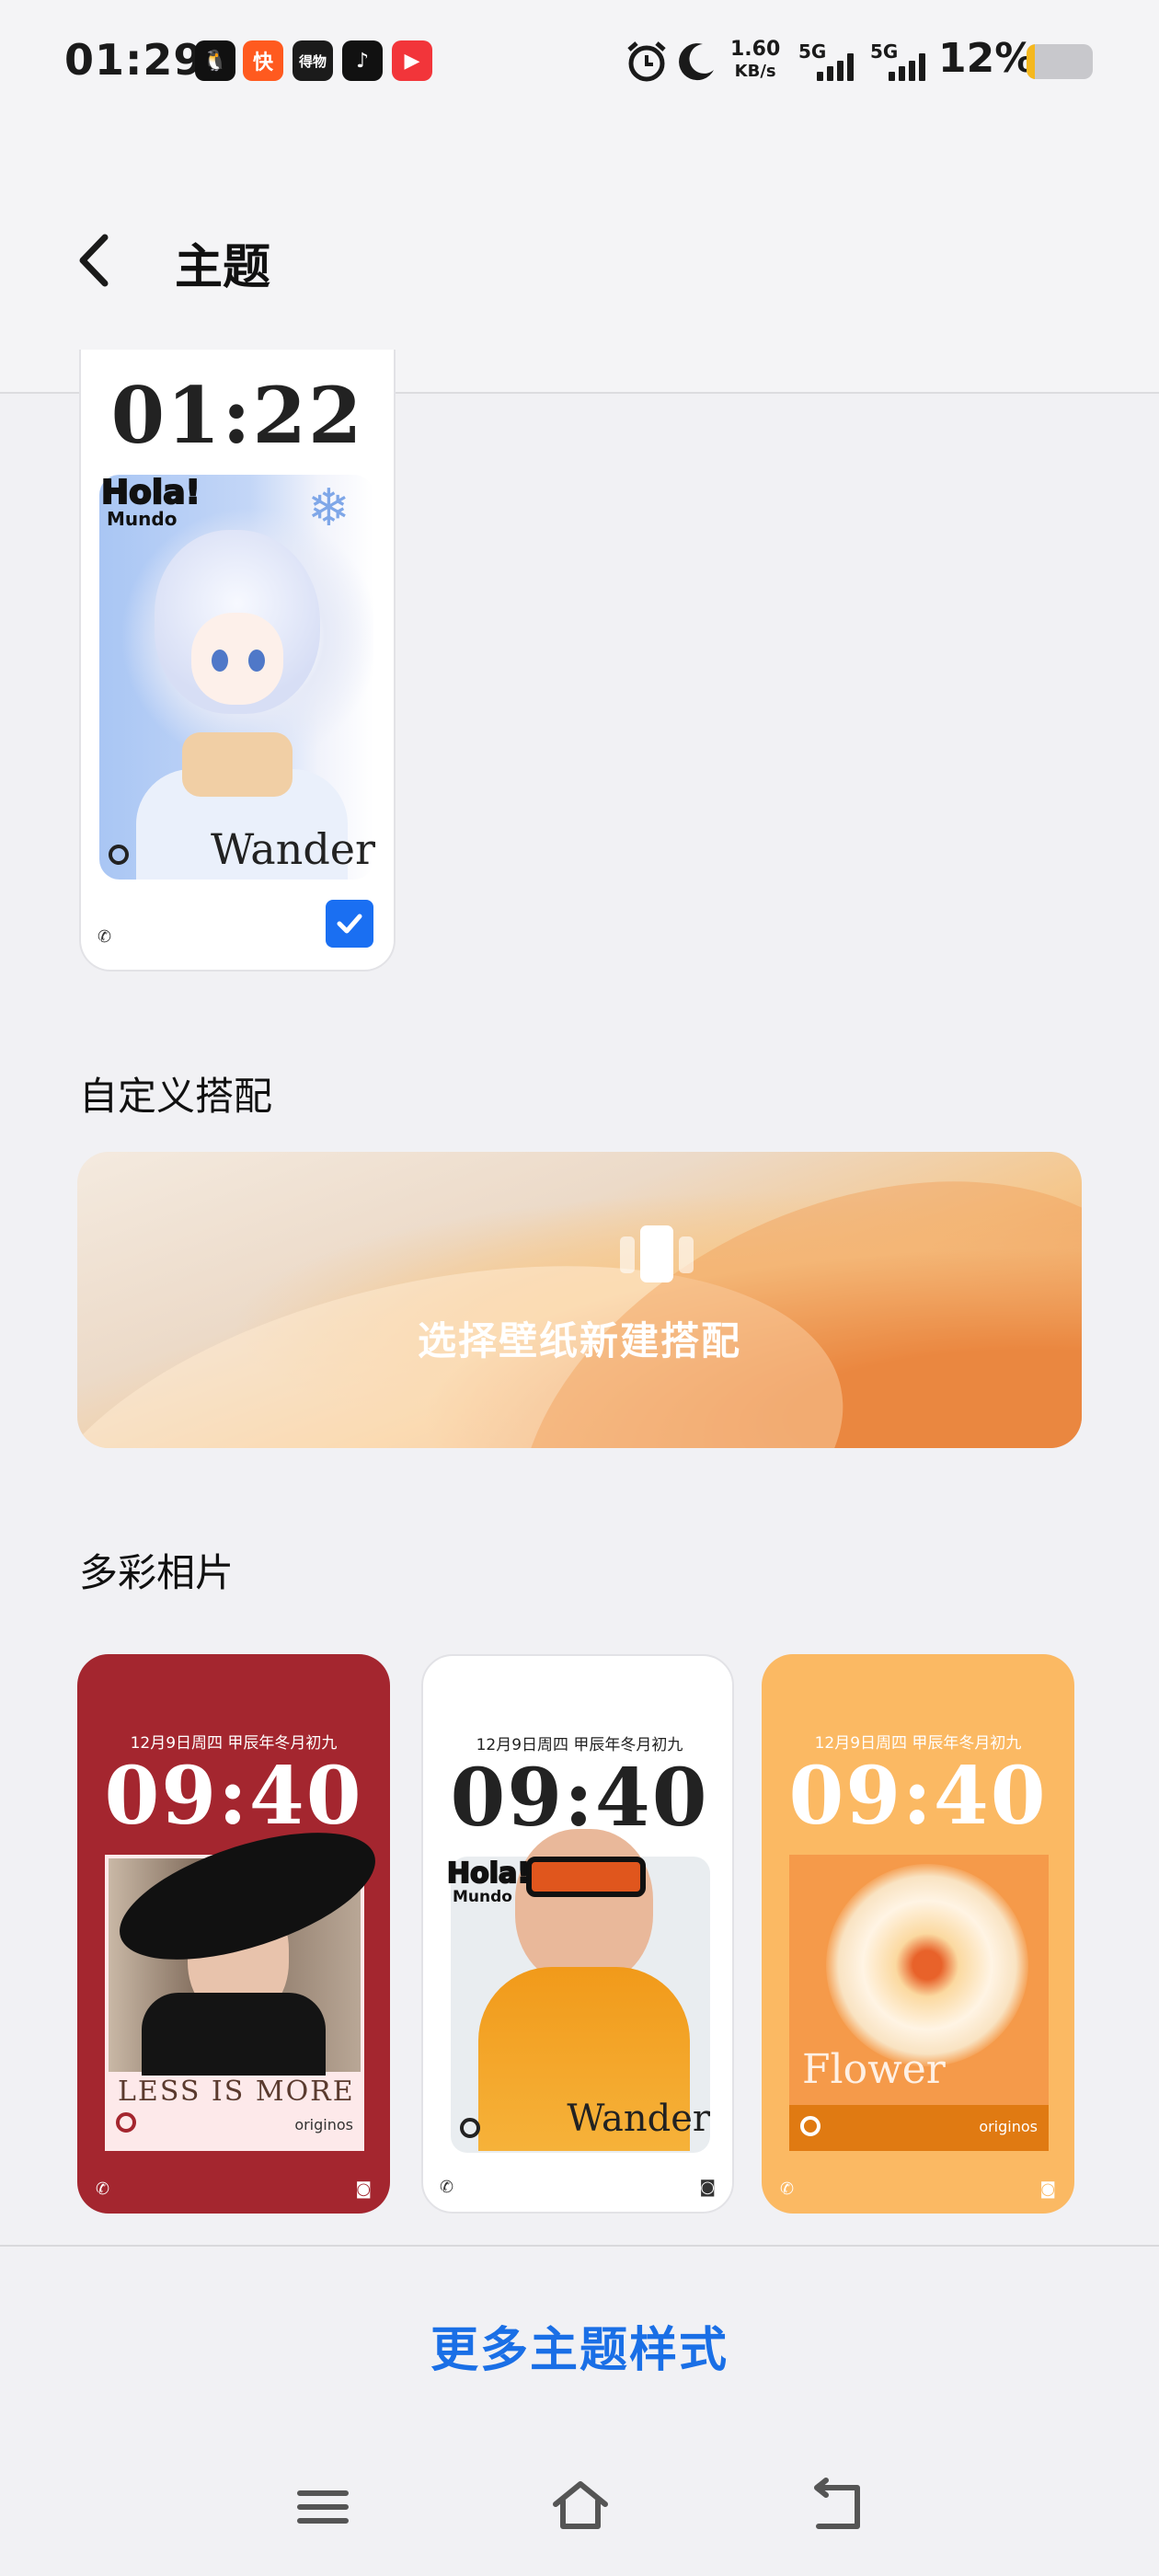 The image size is (1159, 2576). I want to click on current-theme-clock: 01:22, so click(237, 415).